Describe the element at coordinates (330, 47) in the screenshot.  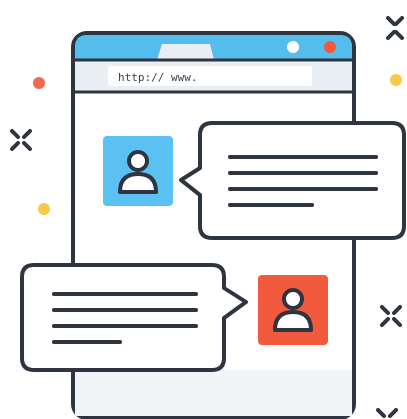
I see `window-control-close` at that location.